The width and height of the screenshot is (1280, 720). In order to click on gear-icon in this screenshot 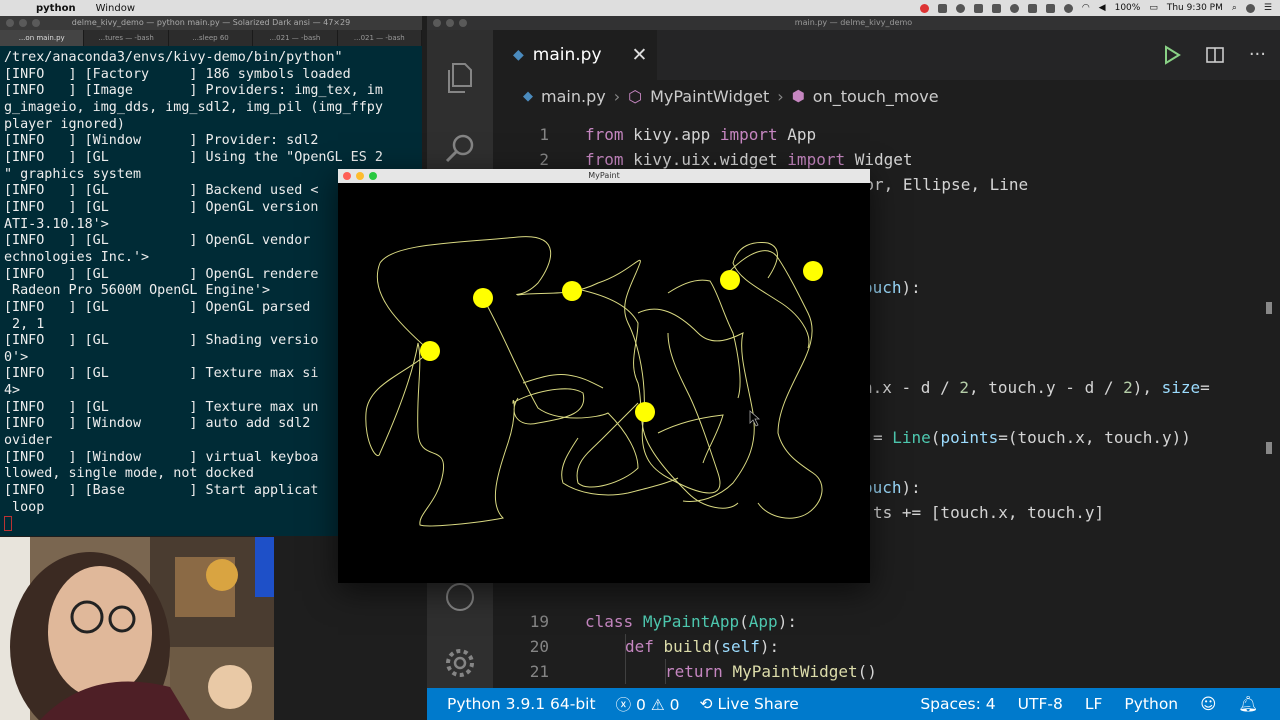, I will do `click(460, 663)`.